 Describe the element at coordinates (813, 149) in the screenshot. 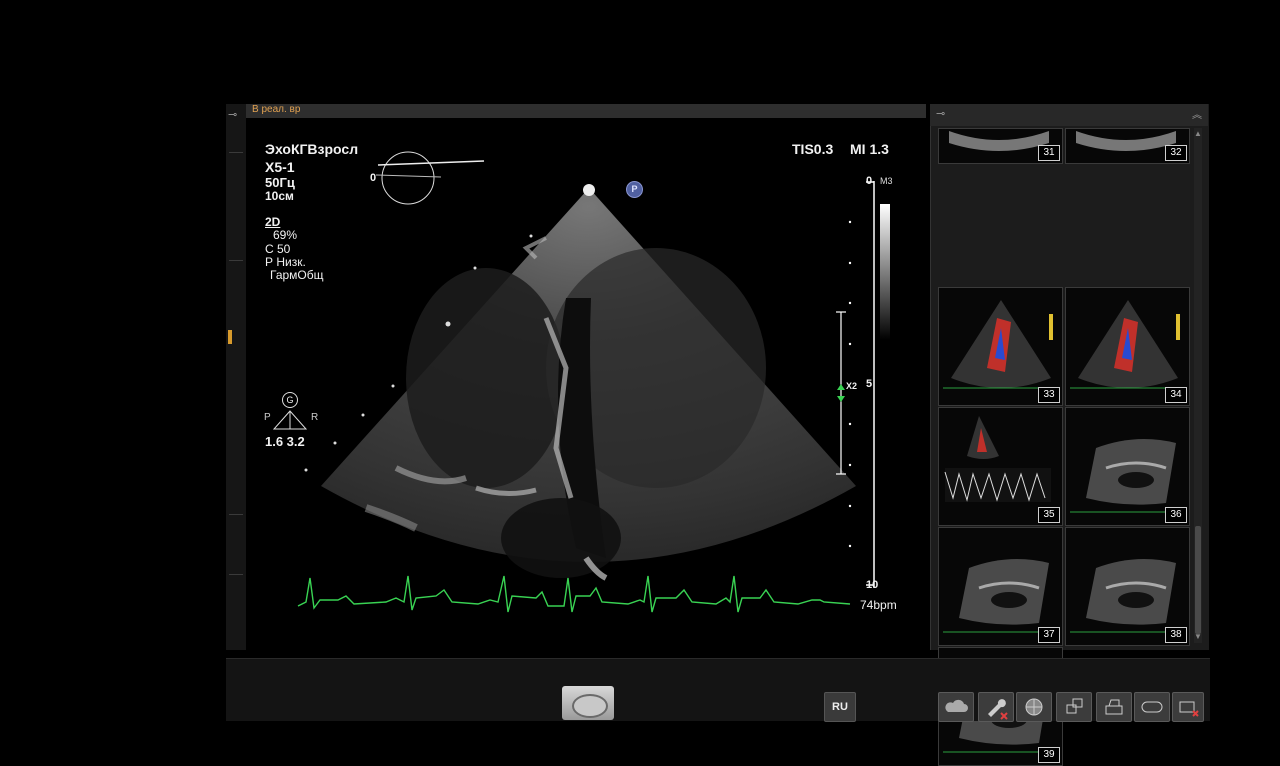

I see `tis-label: TIS0.3` at that location.